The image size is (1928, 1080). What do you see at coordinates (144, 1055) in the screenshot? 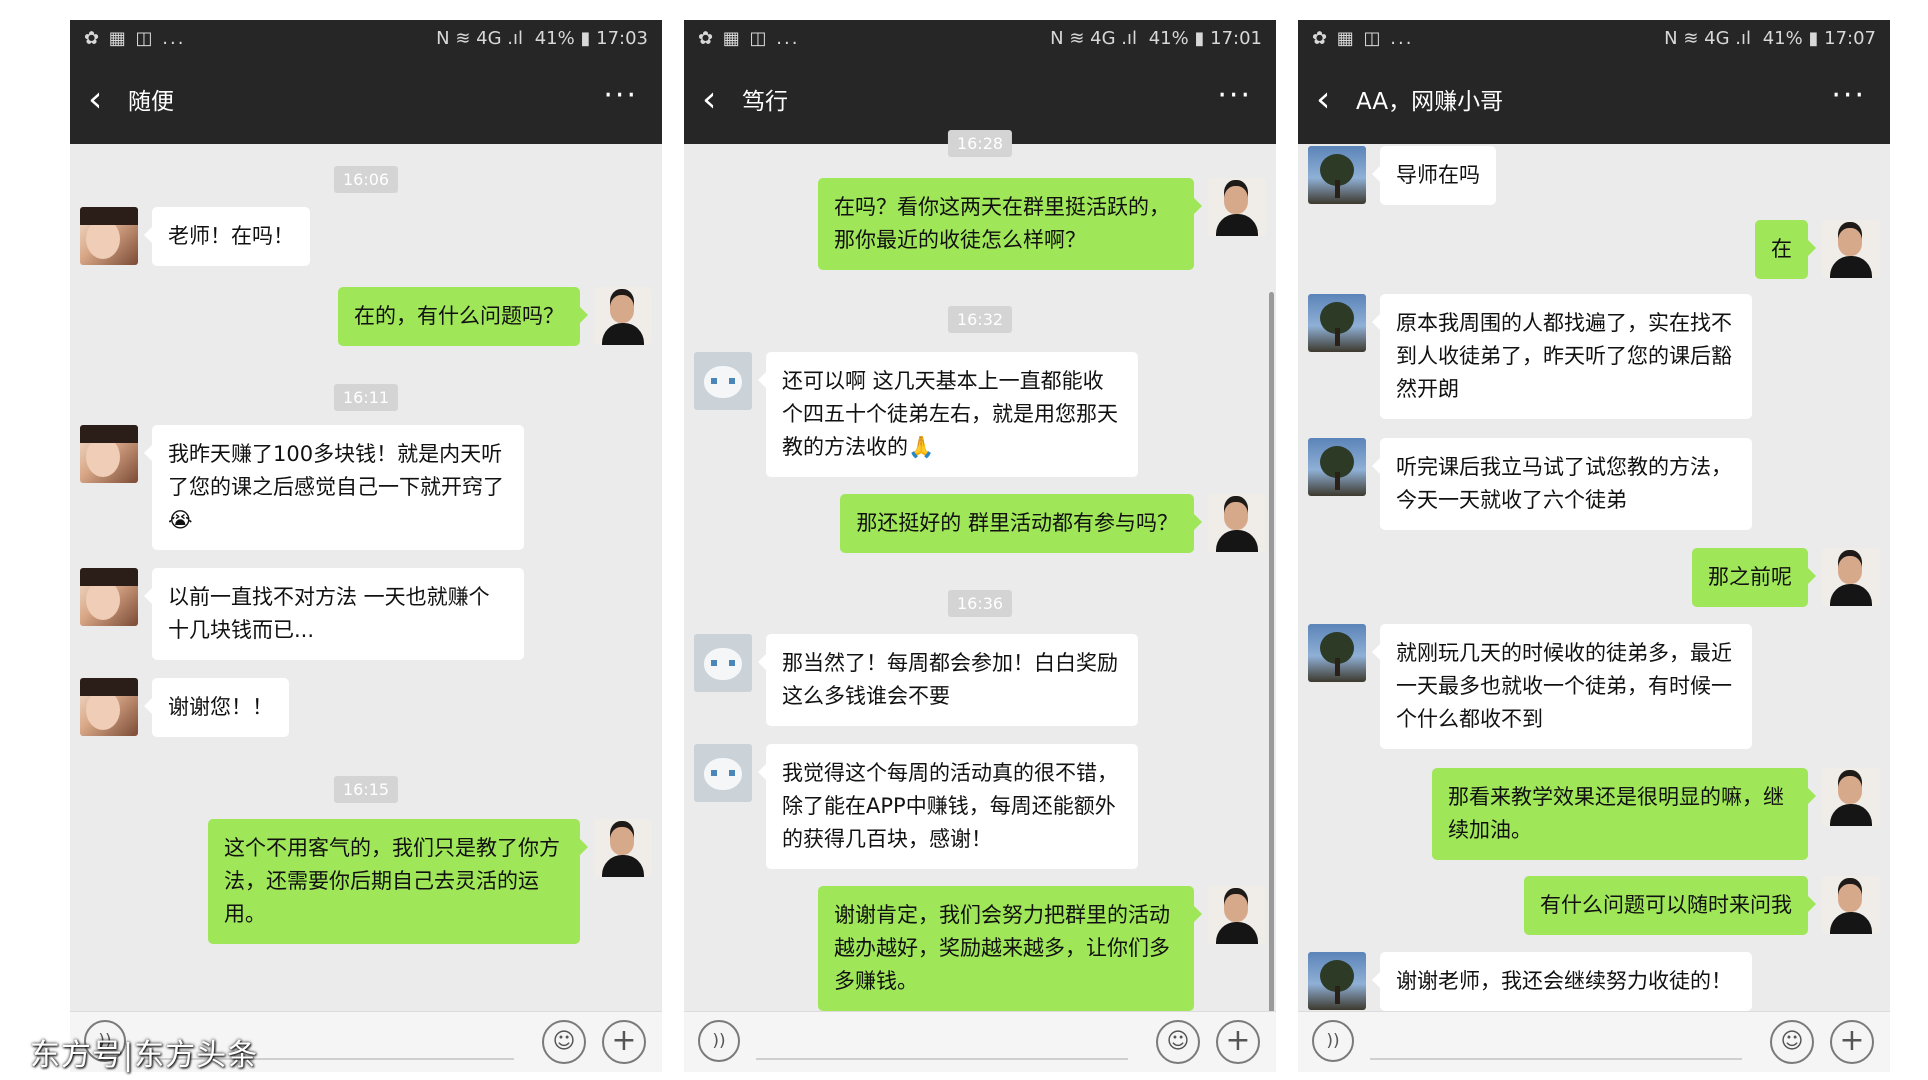
I see `watermark: 东方号|东方头条` at bounding box center [144, 1055].